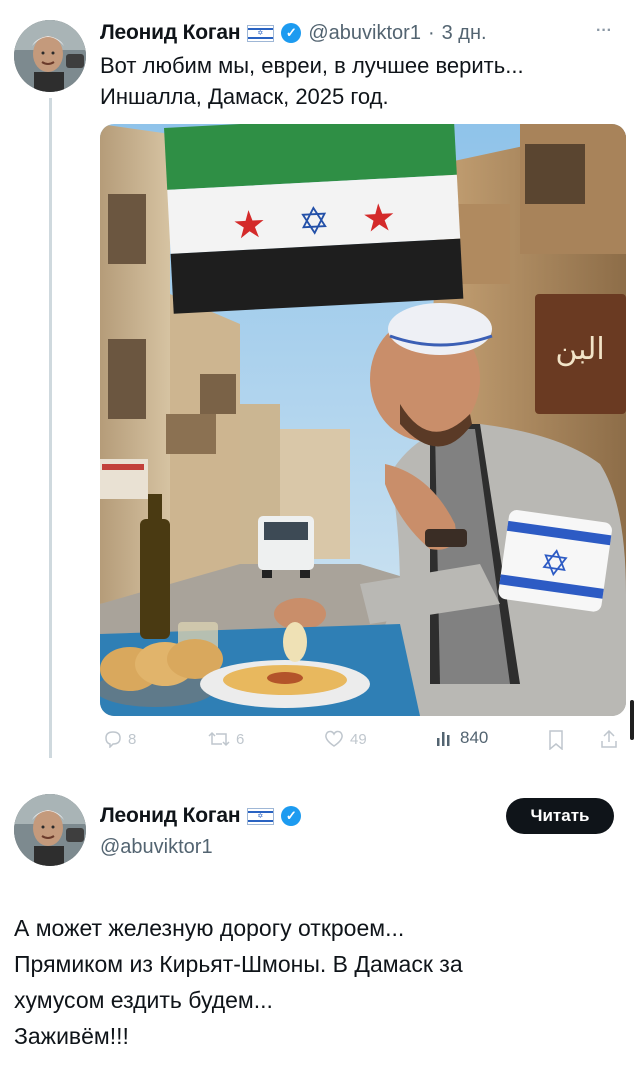 This screenshot has width=640, height=1079. I want to click on retweet-button: 6, so click(226, 739).